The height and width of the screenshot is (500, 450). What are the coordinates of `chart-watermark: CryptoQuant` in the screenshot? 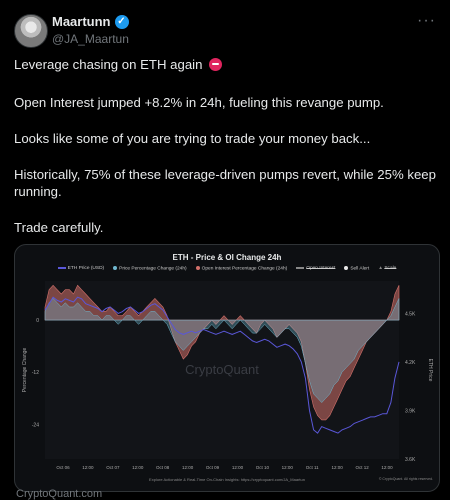 It's located at (222, 369).